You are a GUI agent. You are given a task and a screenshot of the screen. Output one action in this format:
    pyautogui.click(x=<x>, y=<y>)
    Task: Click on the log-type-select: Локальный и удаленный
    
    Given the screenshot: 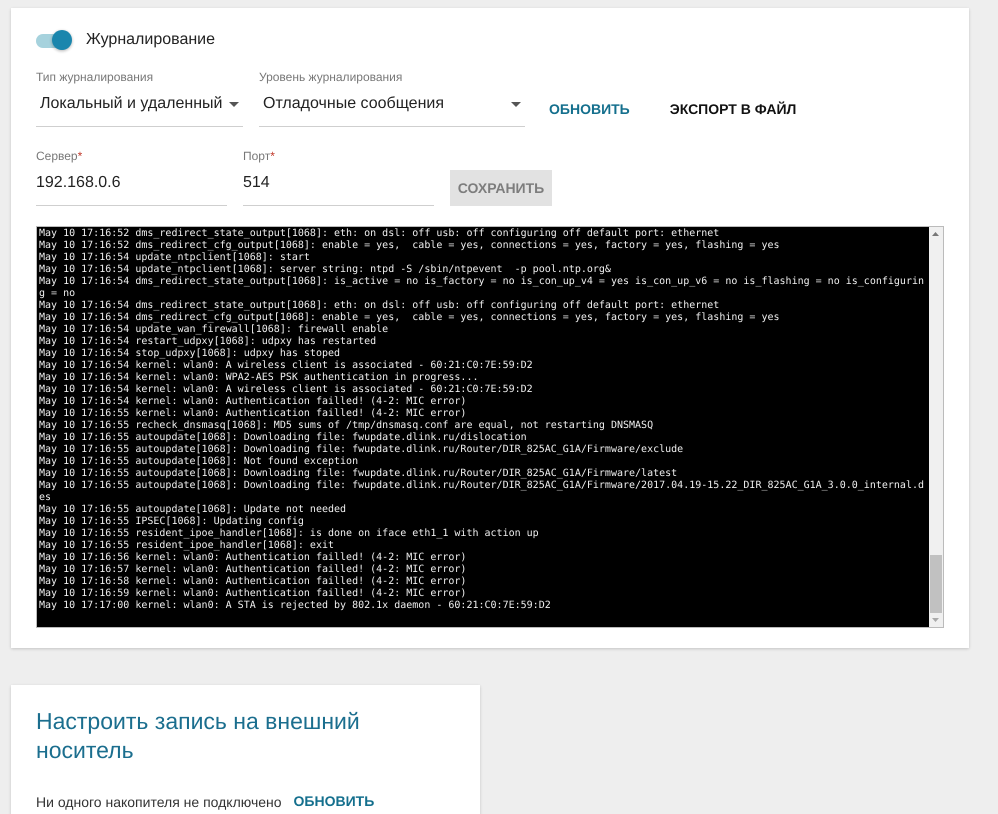 What is the action you would take?
    pyautogui.click(x=139, y=109)
    